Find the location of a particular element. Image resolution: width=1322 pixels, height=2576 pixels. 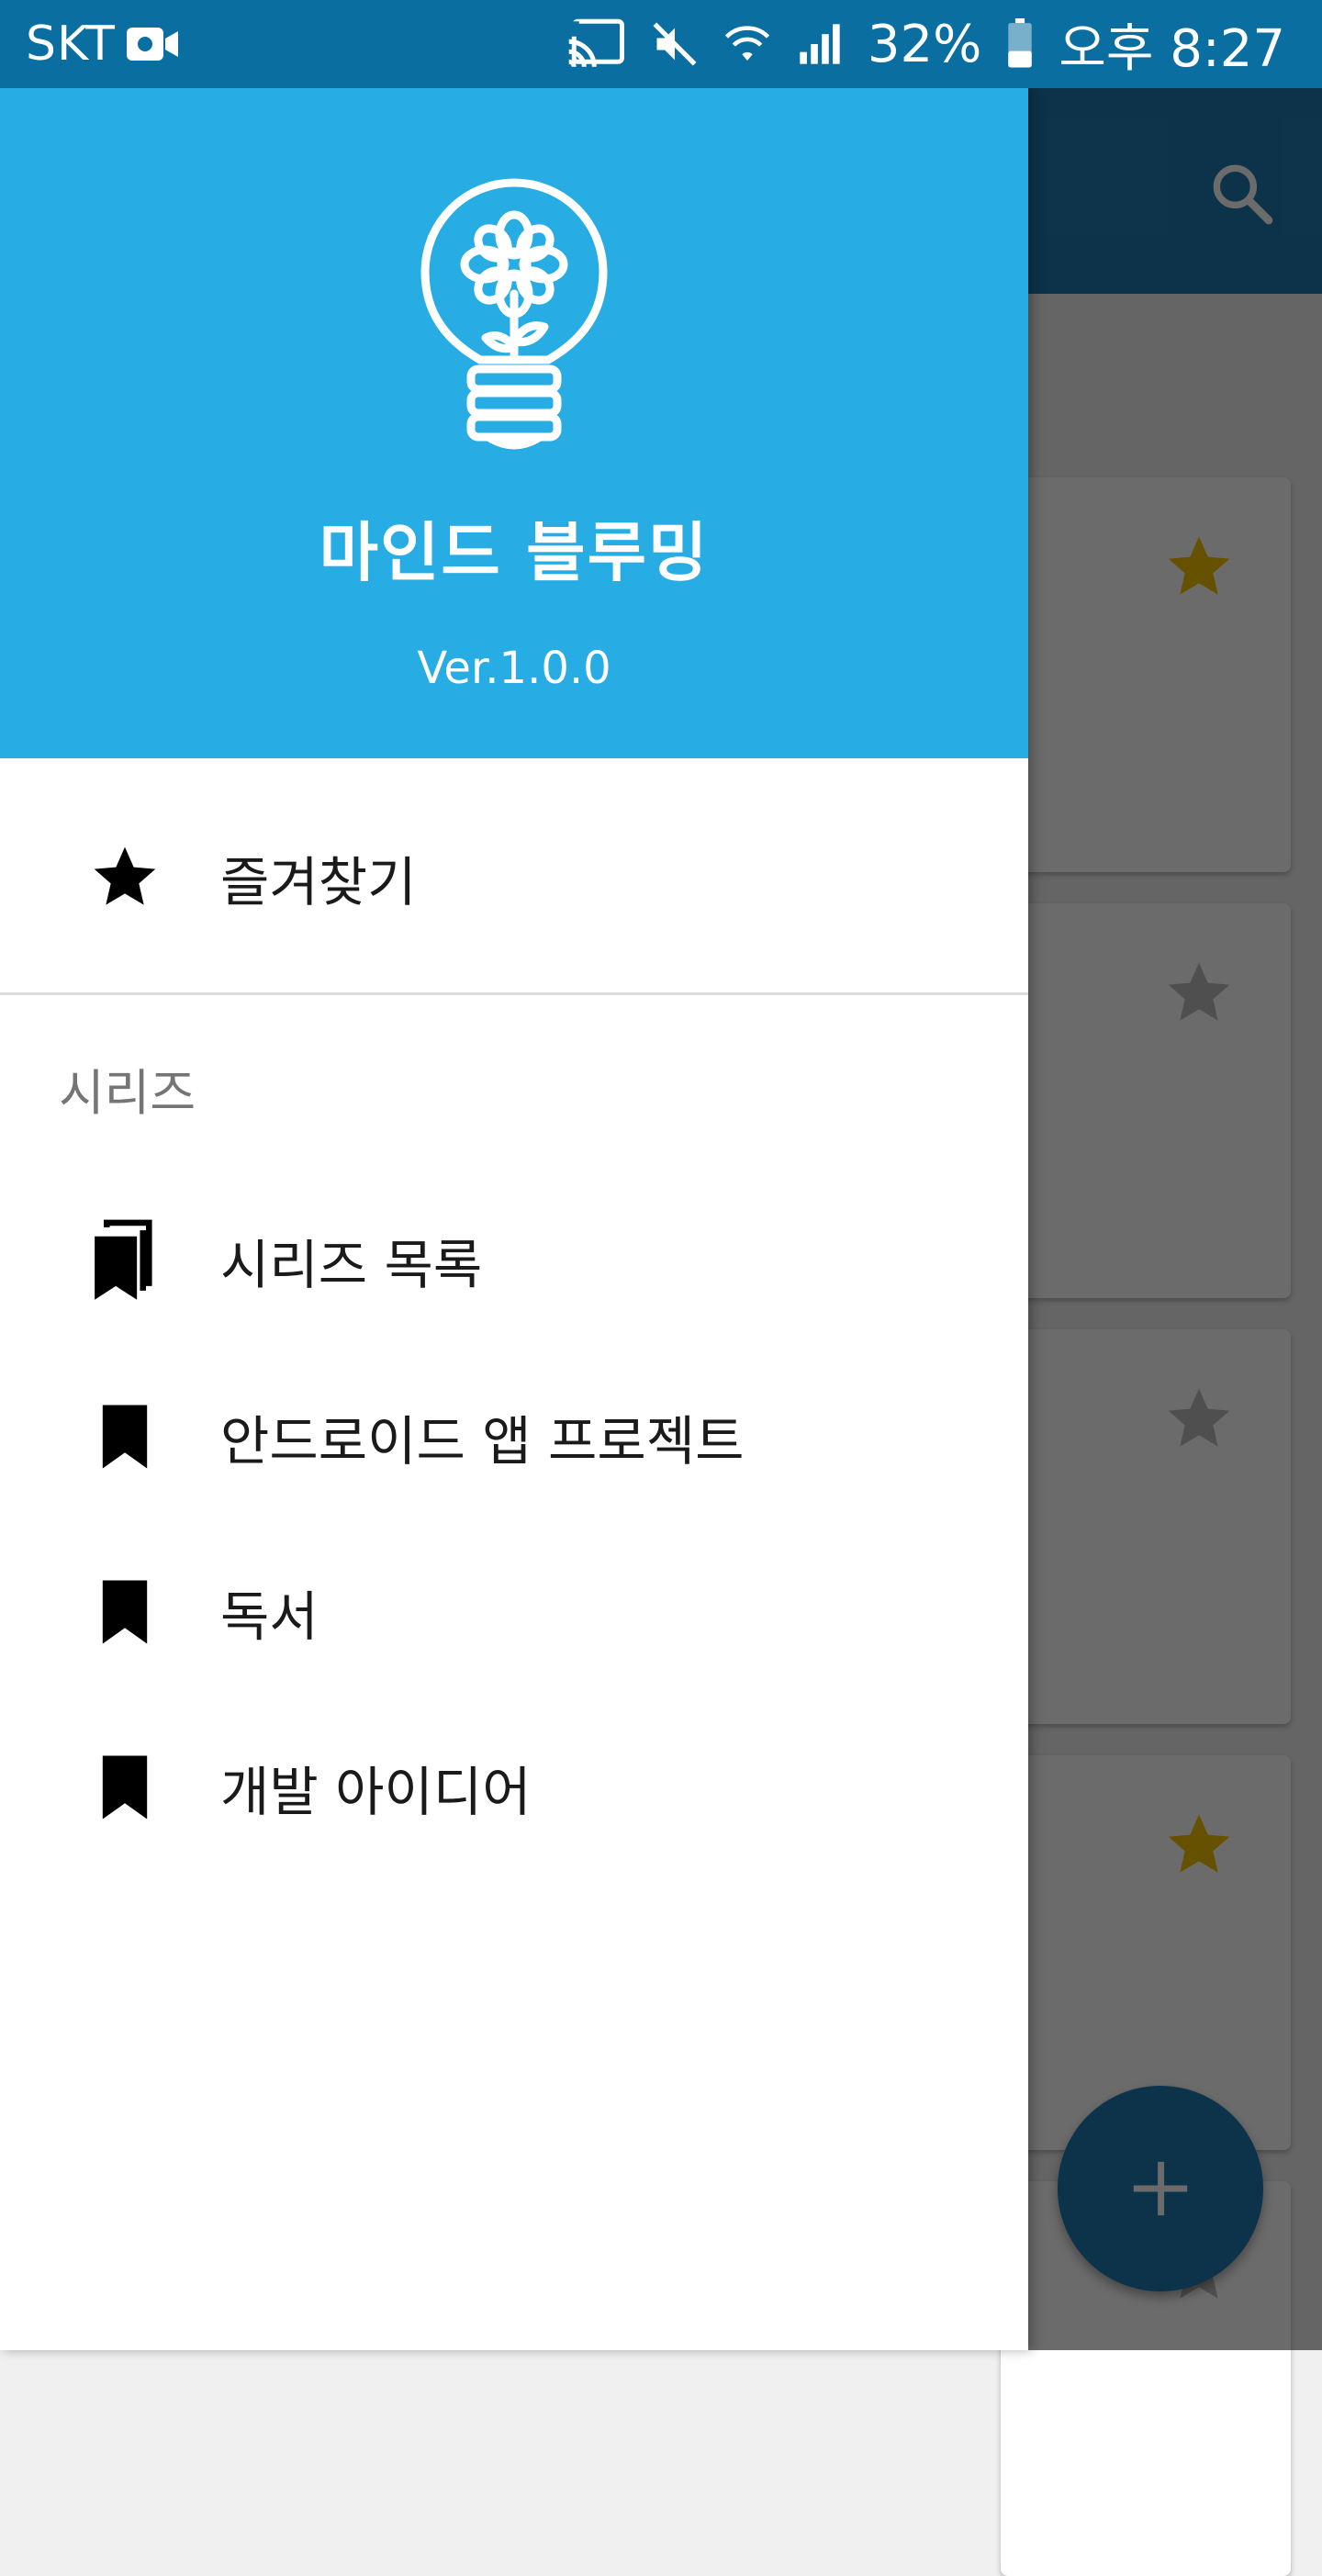

menu-item-label: 즐겨찾기 is located at coordinates (318, 882).